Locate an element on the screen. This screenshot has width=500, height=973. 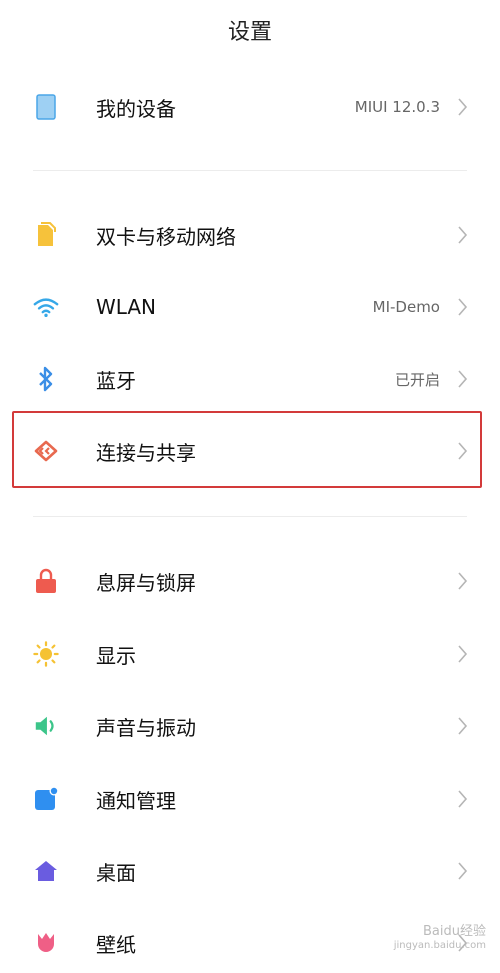
sun-icon is located at coordinates (46, 654).